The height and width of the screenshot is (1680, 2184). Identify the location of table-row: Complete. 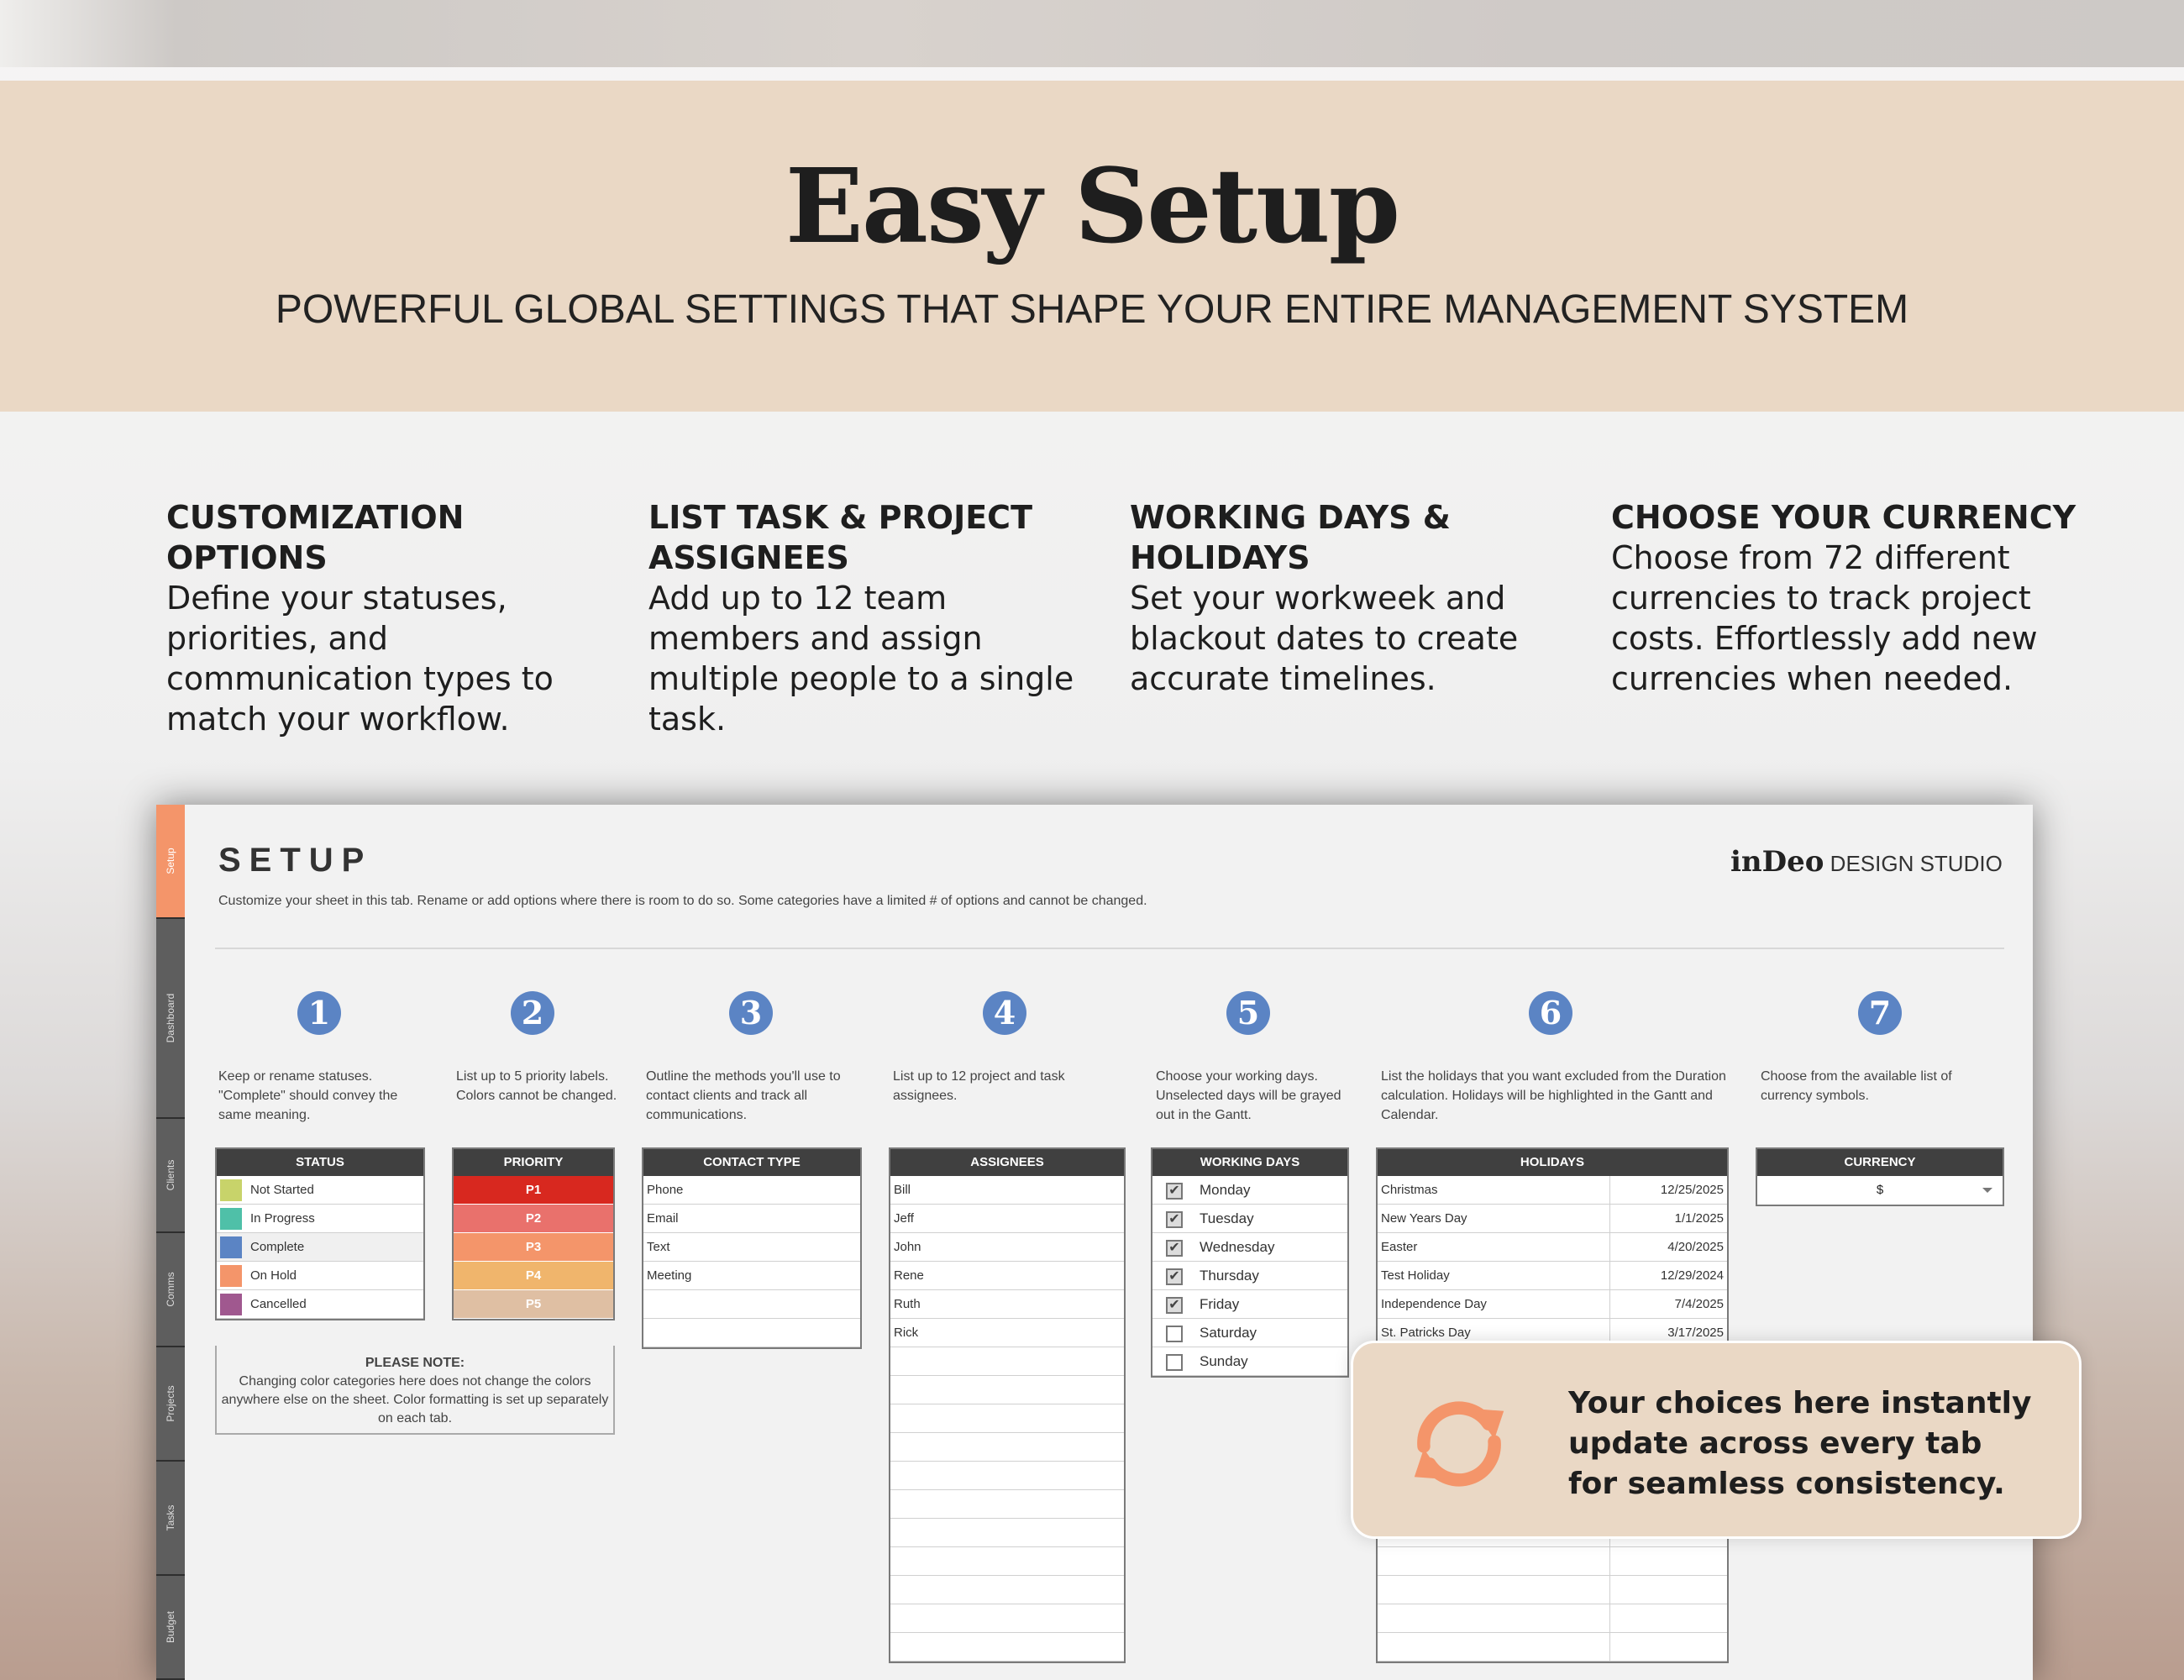
(320, 1247).